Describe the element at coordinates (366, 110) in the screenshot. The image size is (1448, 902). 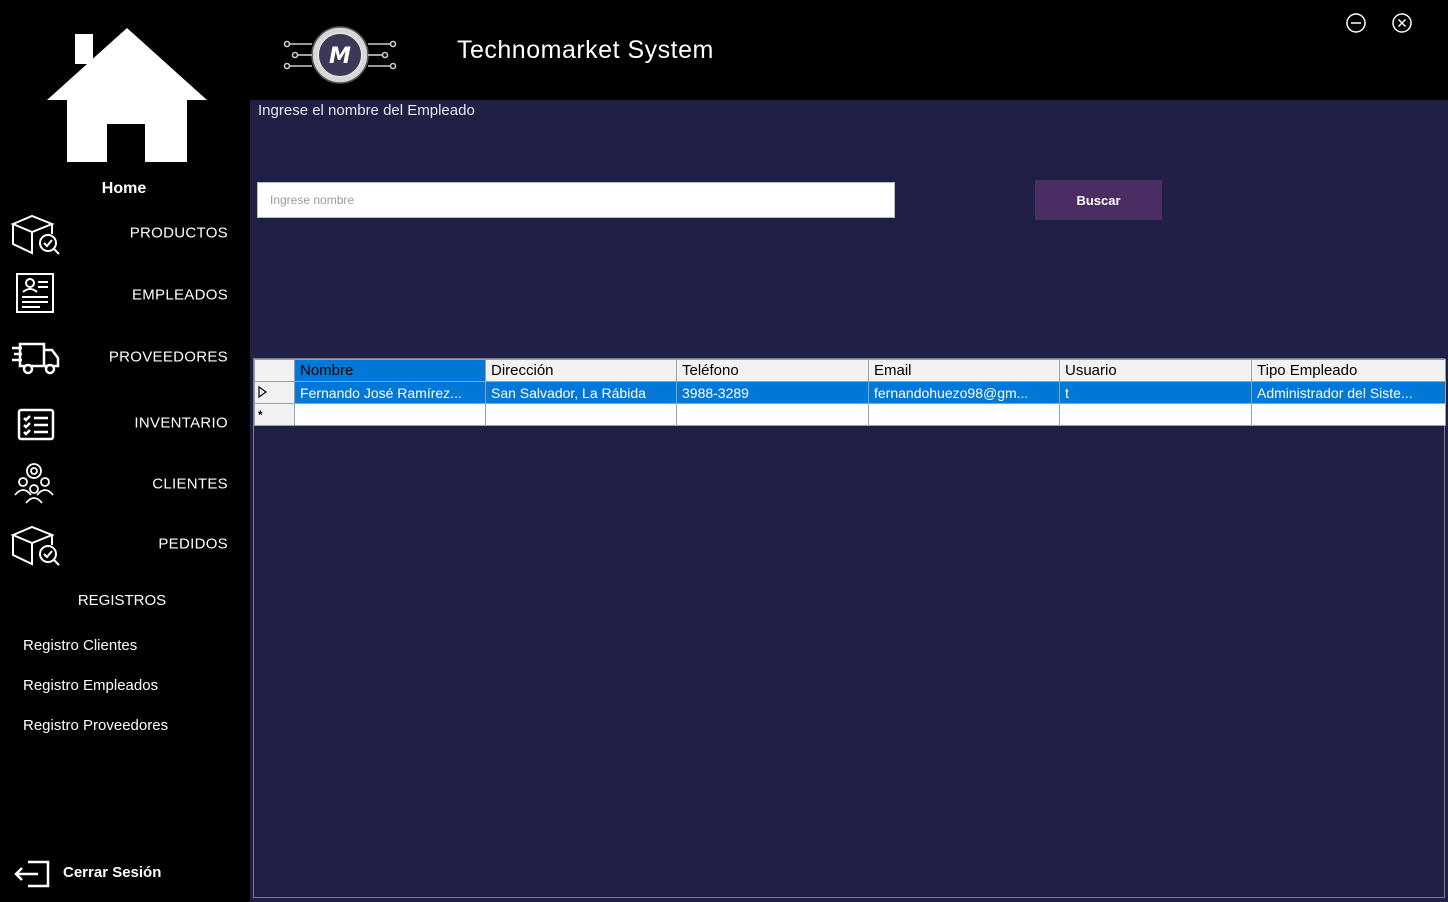
I see `search-prompt: Ingrese el nombre del Empleado` at that location.